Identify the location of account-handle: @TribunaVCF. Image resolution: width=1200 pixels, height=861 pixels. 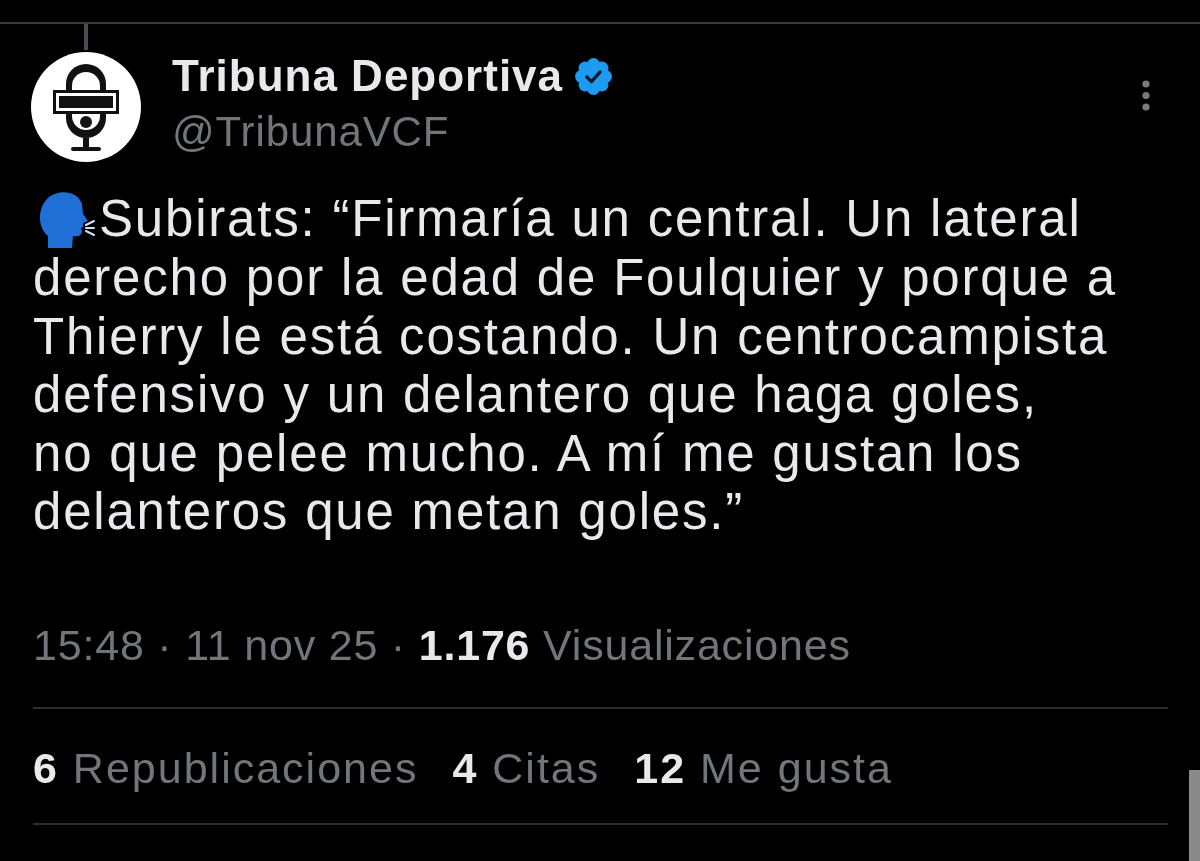
(311, 132).